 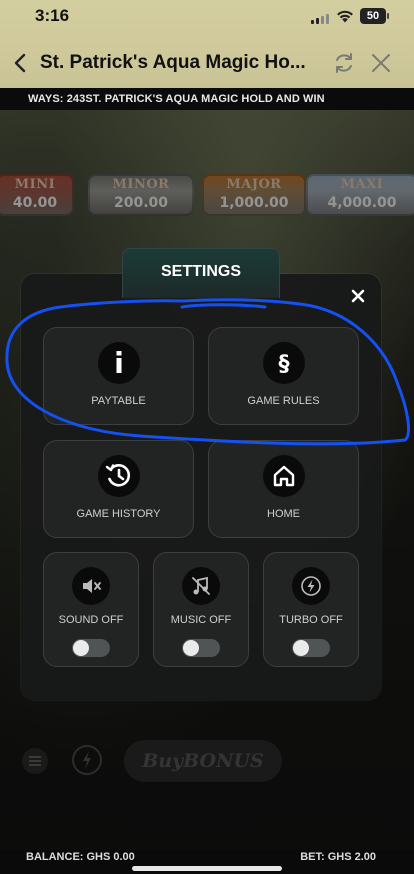 I want to click on game-history-button: GAME HISTORY, so click(x=118, y=489).